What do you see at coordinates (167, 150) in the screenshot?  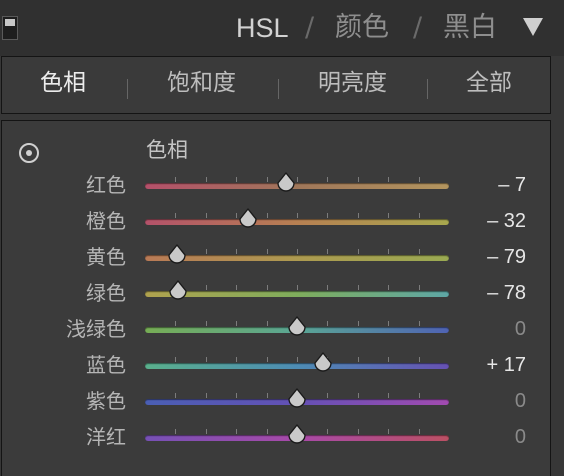 I see `section-title: 色相` at bounding box center [167, 150].